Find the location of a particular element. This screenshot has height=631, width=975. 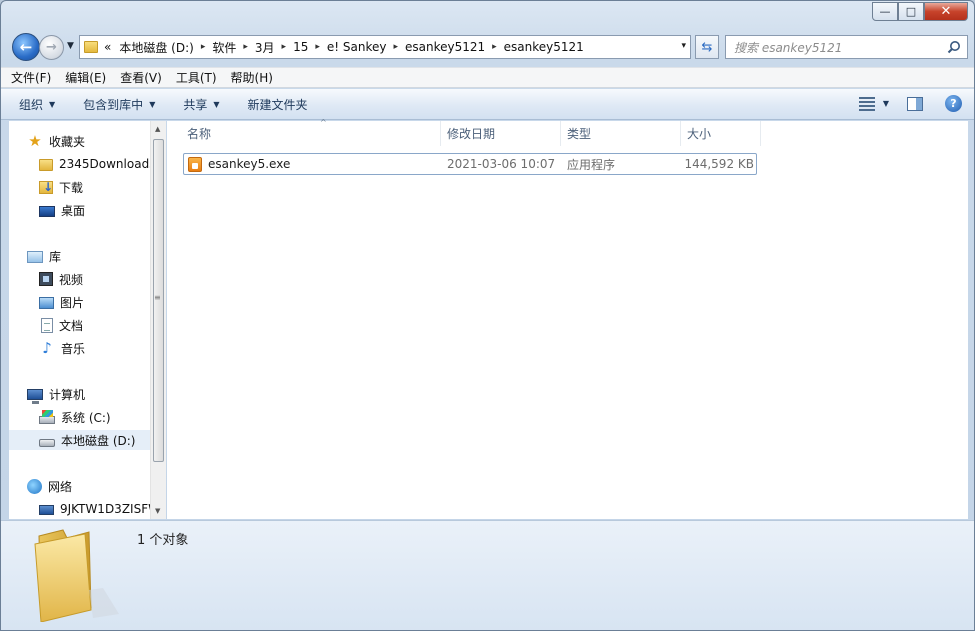

breadcrumb-item: 15 is located at coordinates (300, 47).